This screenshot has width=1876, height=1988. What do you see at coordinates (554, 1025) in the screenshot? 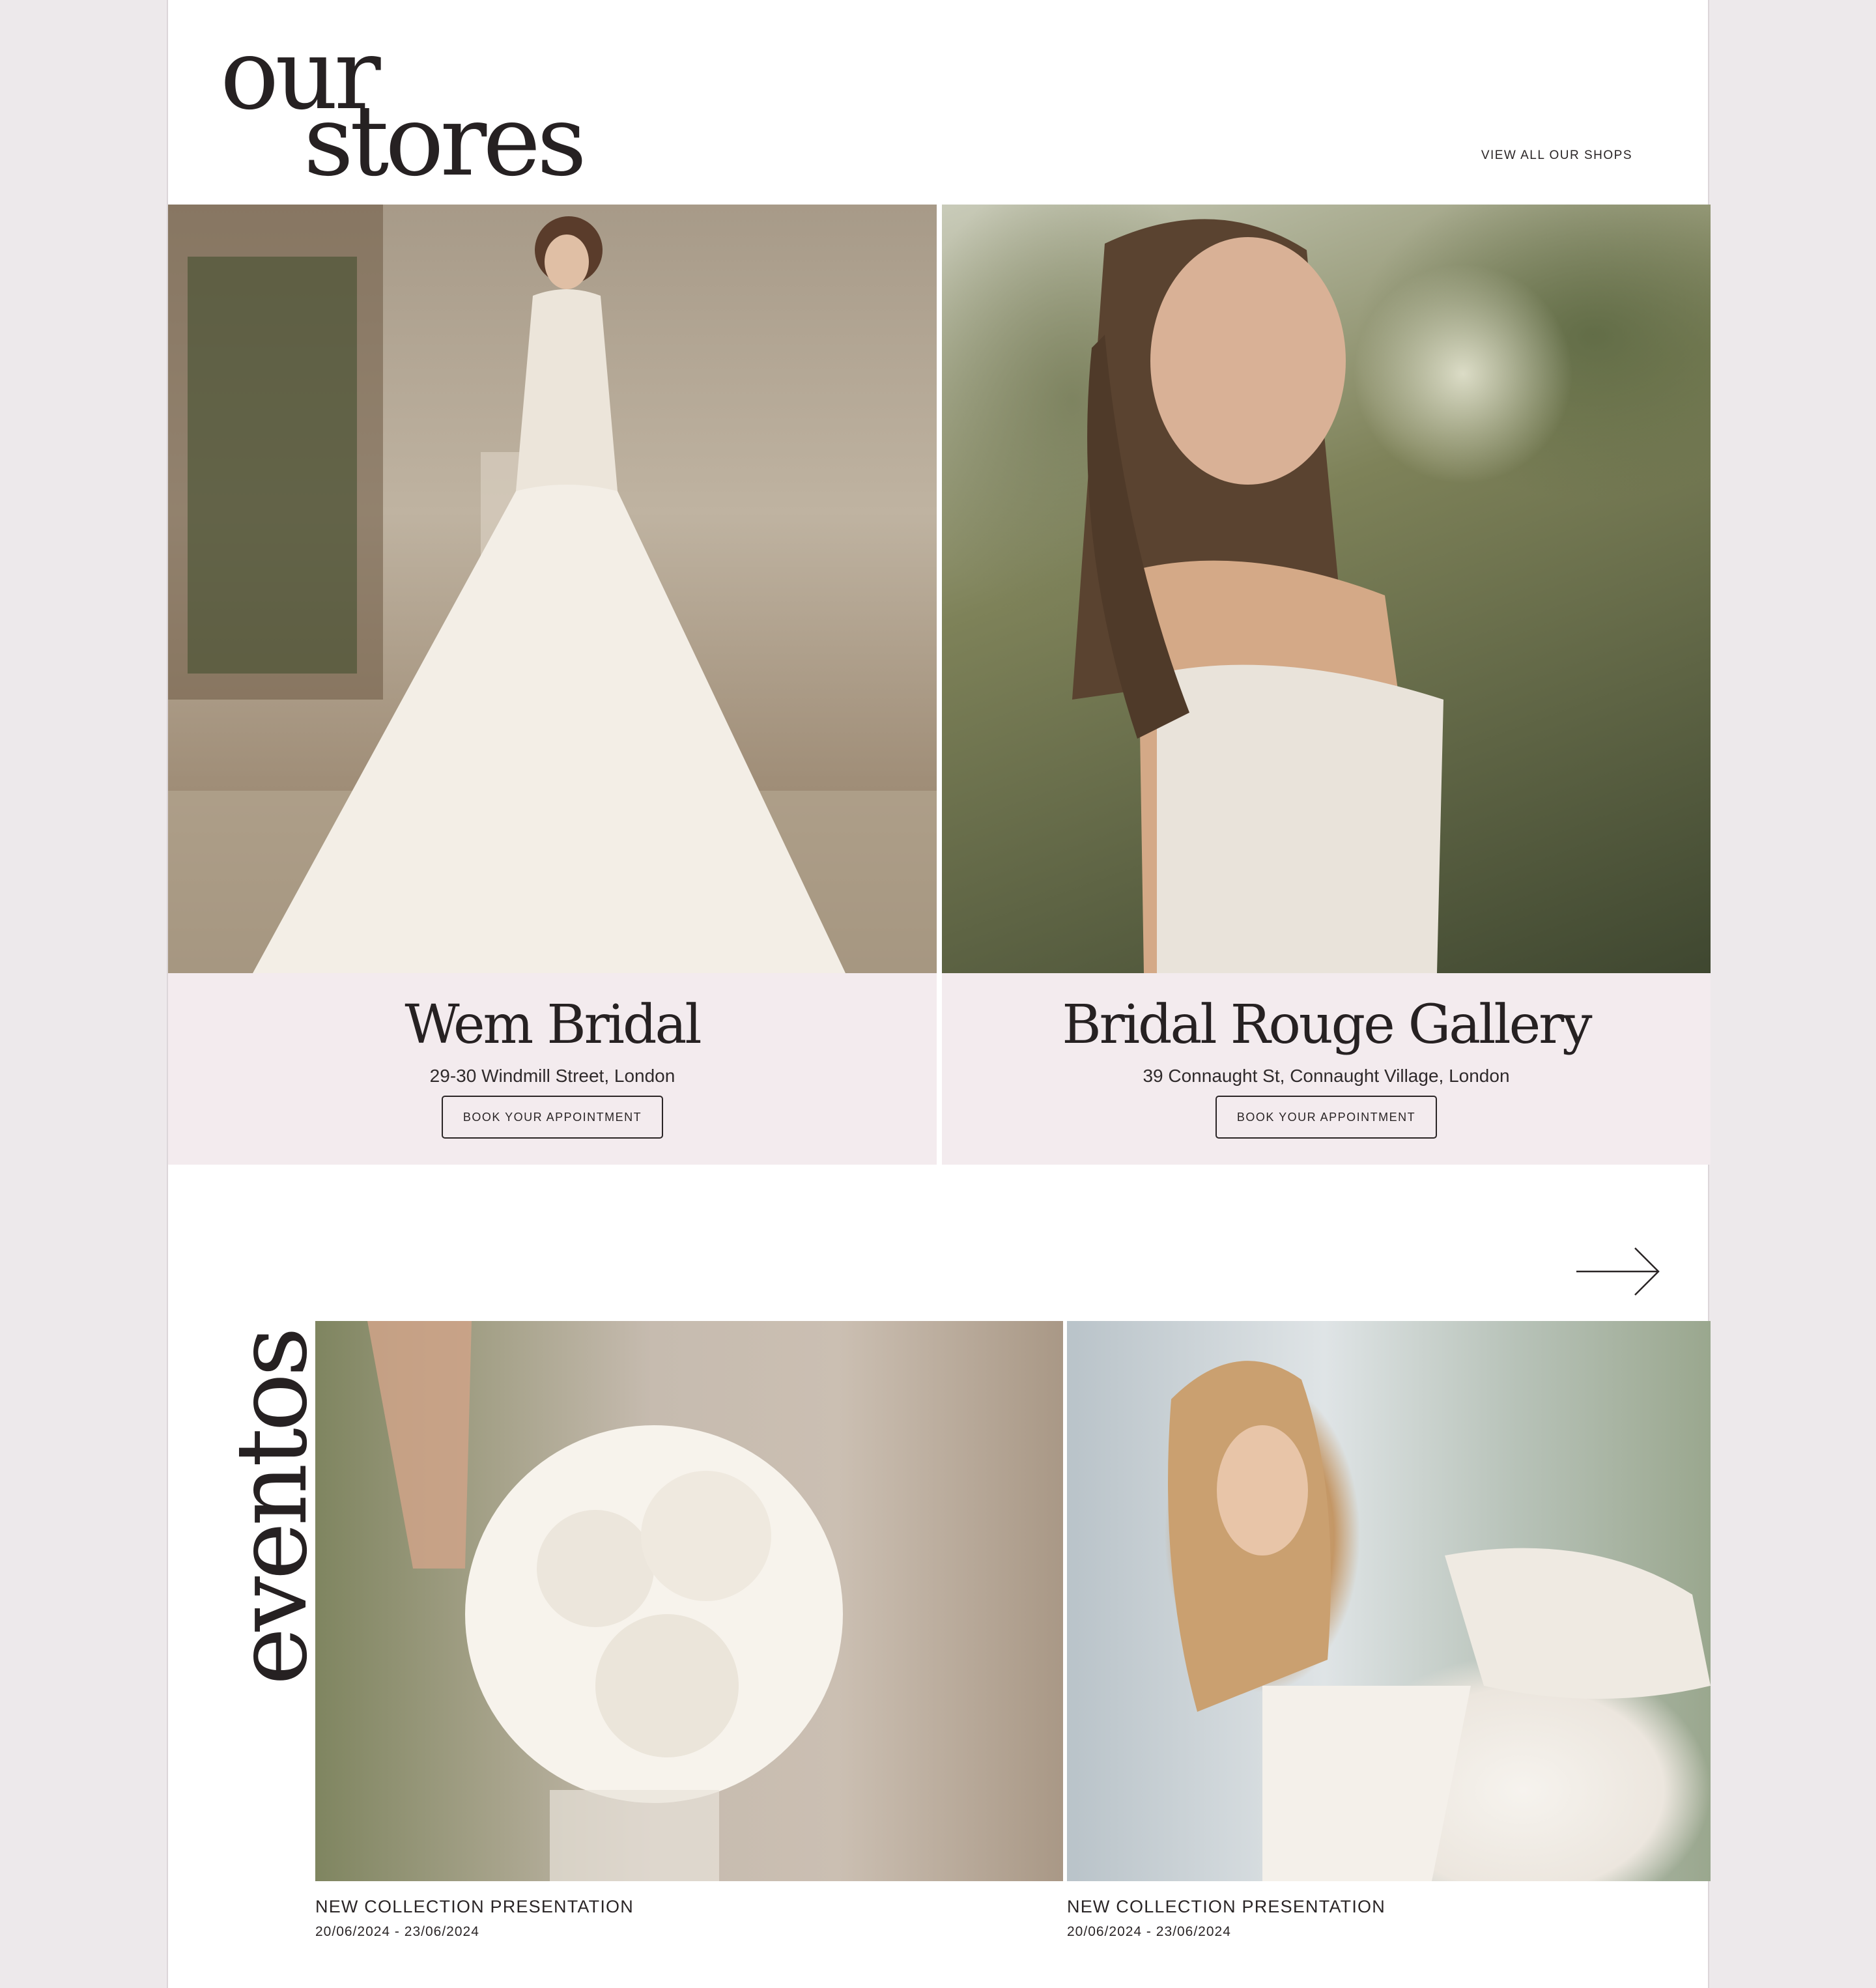
I see `store-name: Wem Bridal` at bounding box center [554, 1025].